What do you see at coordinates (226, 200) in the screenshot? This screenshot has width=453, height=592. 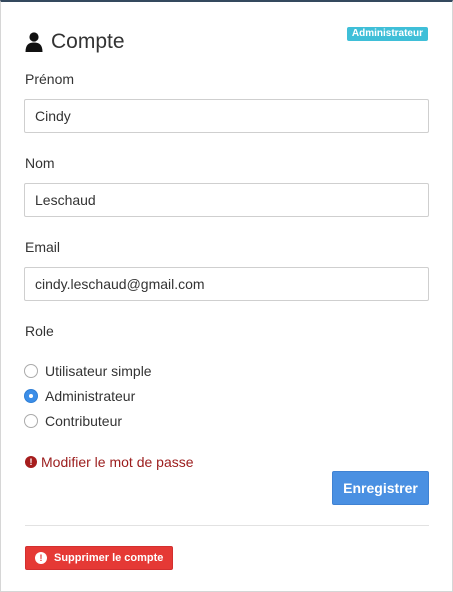 I see `last-name-field` at bounding box center [226, 200].